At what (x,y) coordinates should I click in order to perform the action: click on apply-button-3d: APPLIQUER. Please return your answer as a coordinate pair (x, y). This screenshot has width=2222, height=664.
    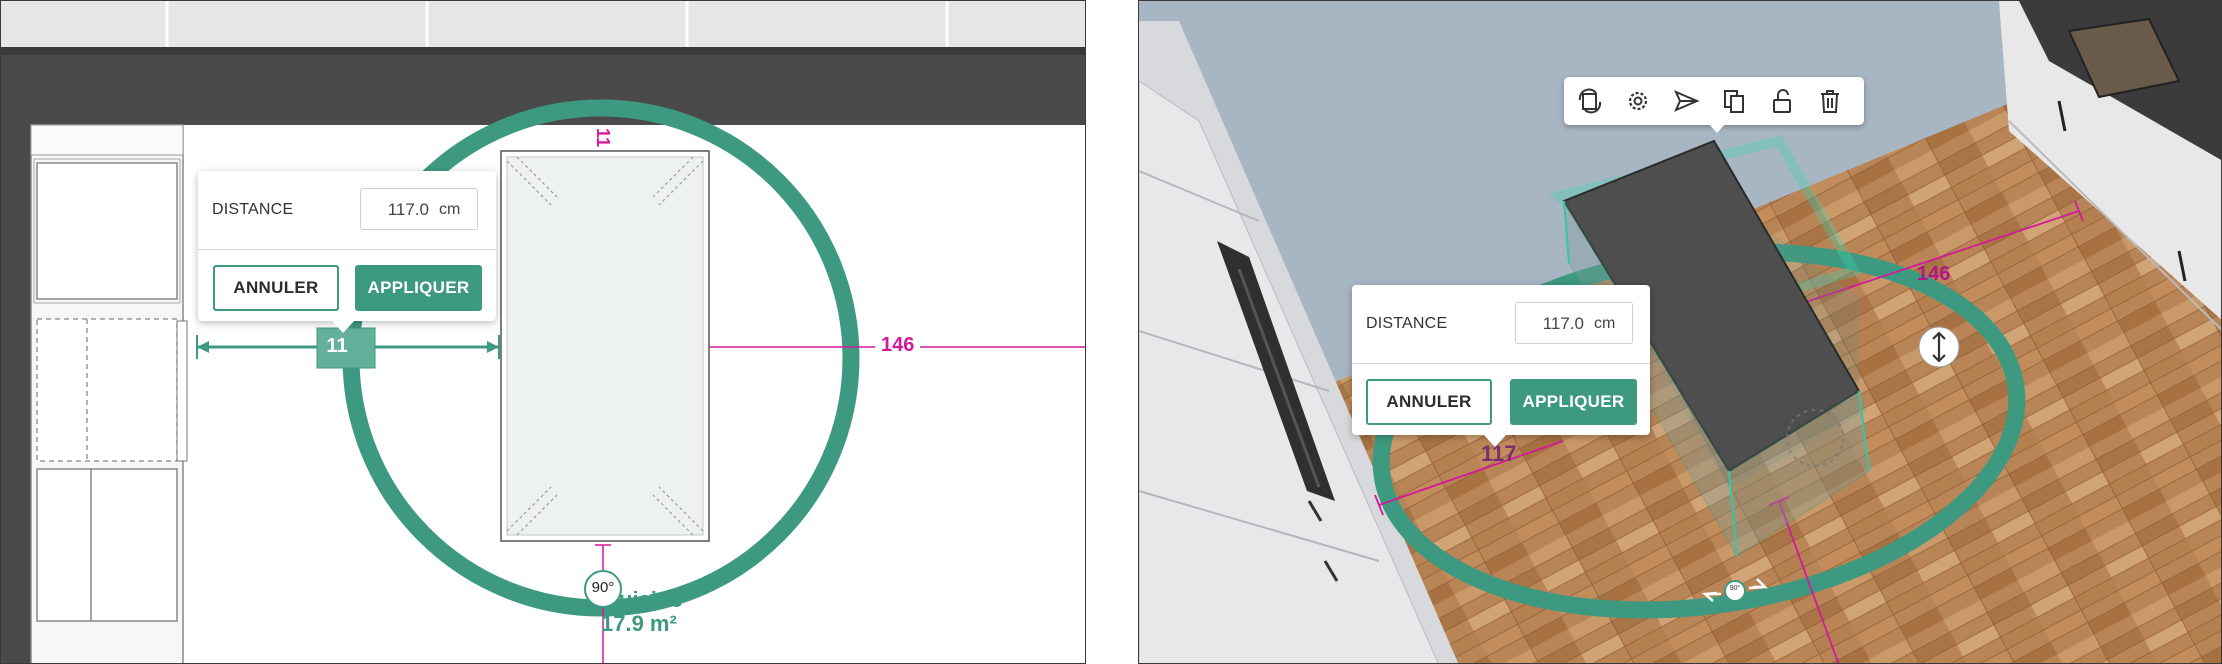
    Looking at the image, I should click on (1573, 402).